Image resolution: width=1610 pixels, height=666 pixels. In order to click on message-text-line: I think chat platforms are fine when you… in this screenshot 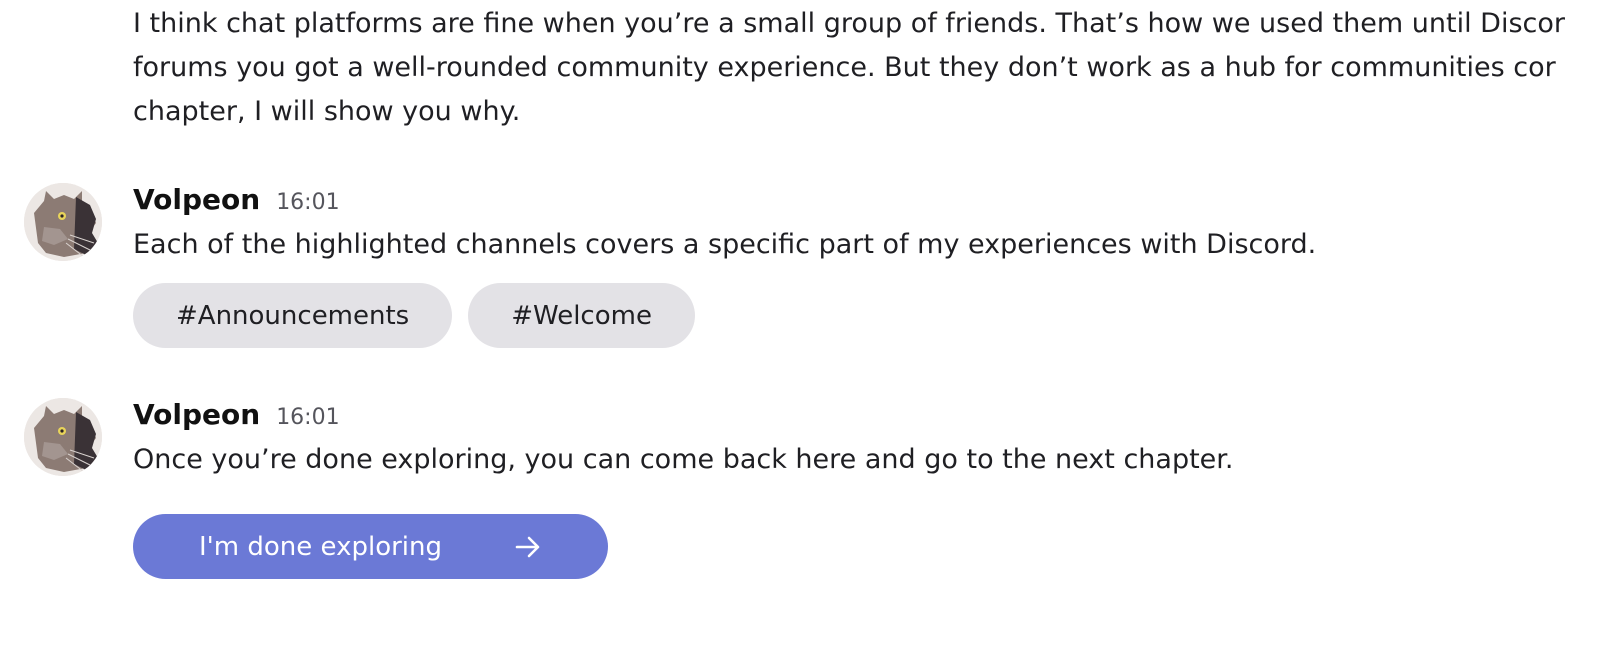, I will do `click(849, 23)`.